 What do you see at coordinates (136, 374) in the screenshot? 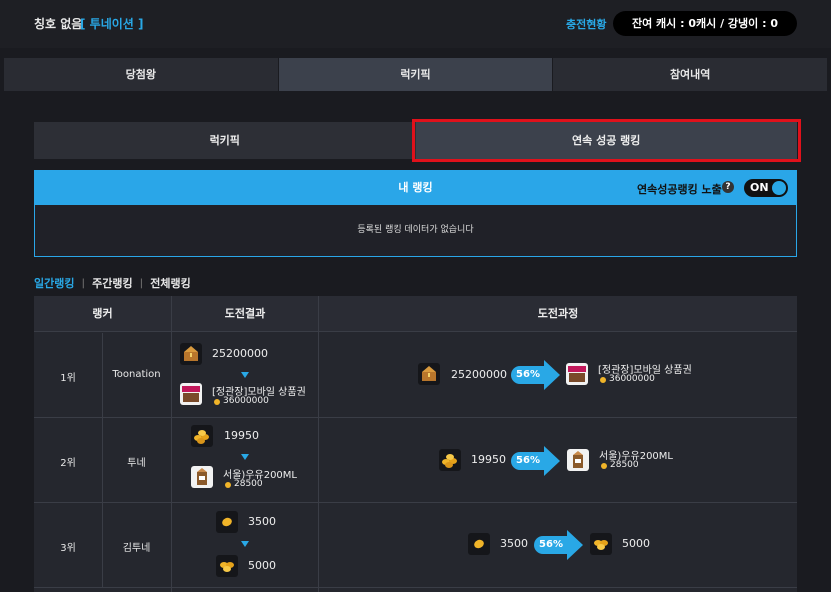
I see `ranker-name: Toonation` at bounding box center [136, 374].